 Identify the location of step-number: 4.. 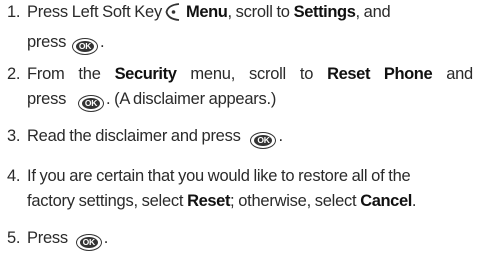
(14, 176).